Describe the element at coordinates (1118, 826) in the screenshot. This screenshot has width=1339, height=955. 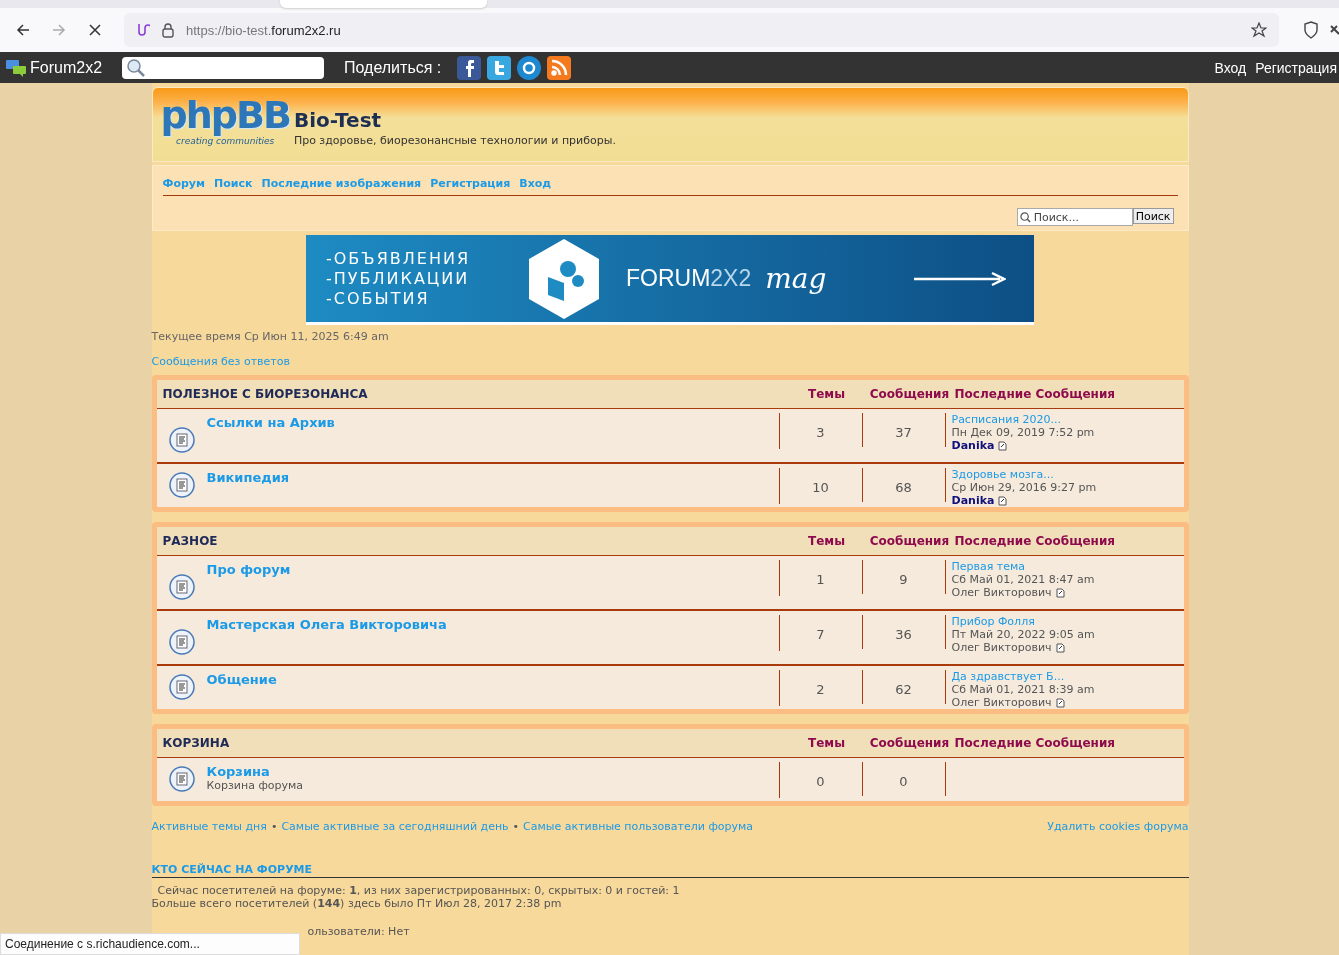
I see `delete-cookies-link: Удалить cookies форума` at that location.